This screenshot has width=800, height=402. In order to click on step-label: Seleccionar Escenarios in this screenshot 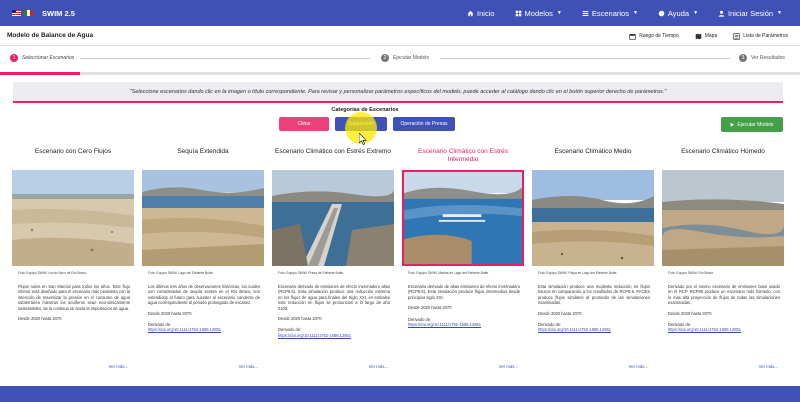, I will do `click(48, 58)`.